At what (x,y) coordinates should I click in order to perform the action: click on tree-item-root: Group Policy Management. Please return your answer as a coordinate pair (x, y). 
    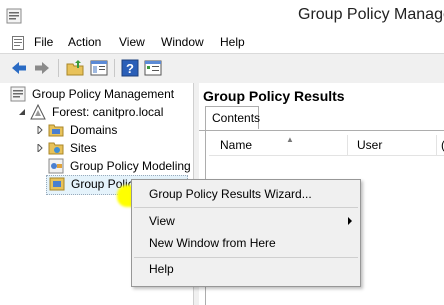
    Looking at the image, I should click on (100, 95).